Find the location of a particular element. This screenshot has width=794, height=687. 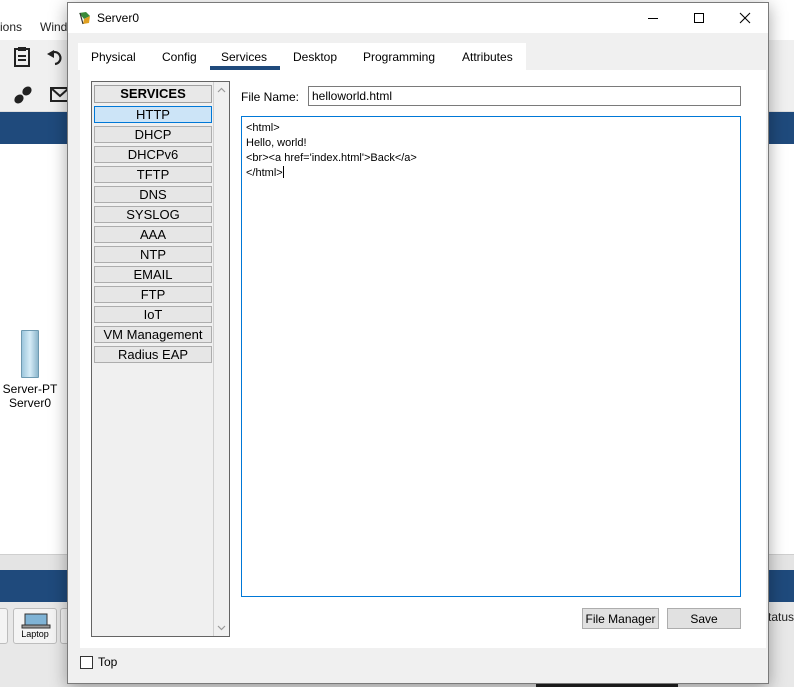

service-ntp: NTP is located at coordinates (153, 254).